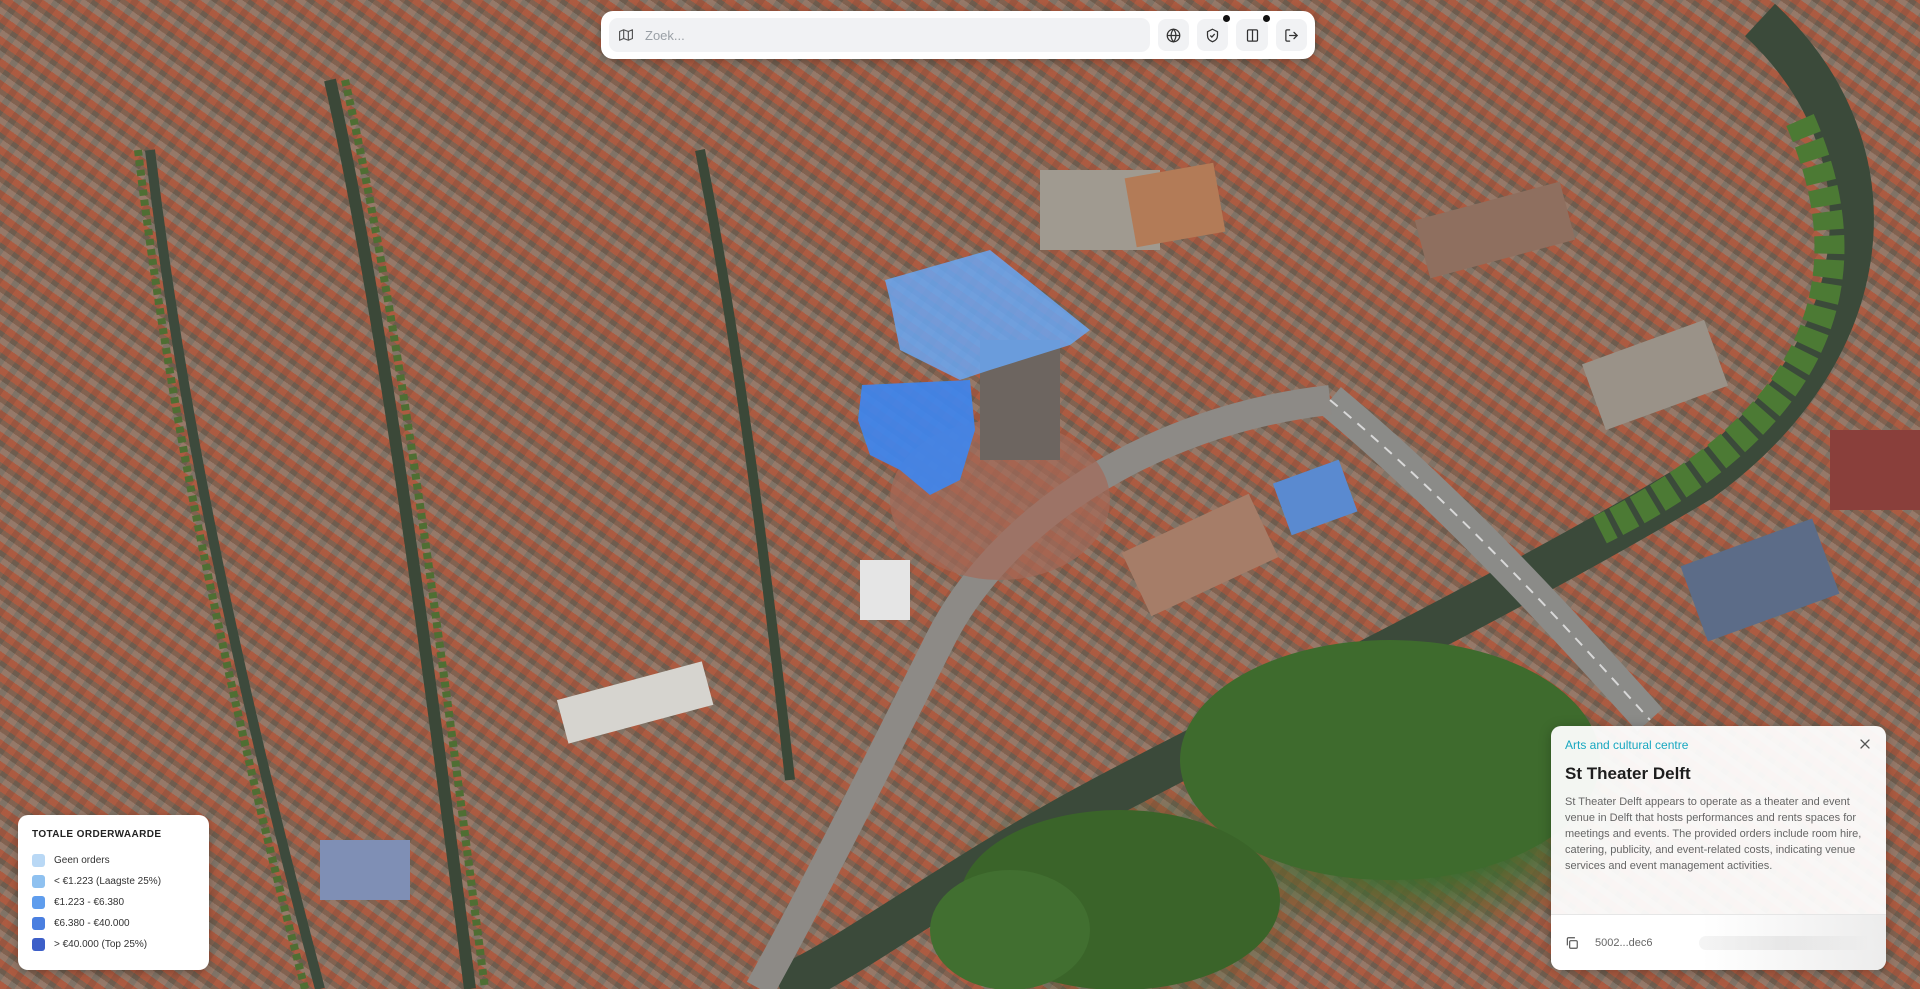  What do you see at coordinates (626, 35) in the screenshot?
I see `map-icon` at bounding box center [626, 35].